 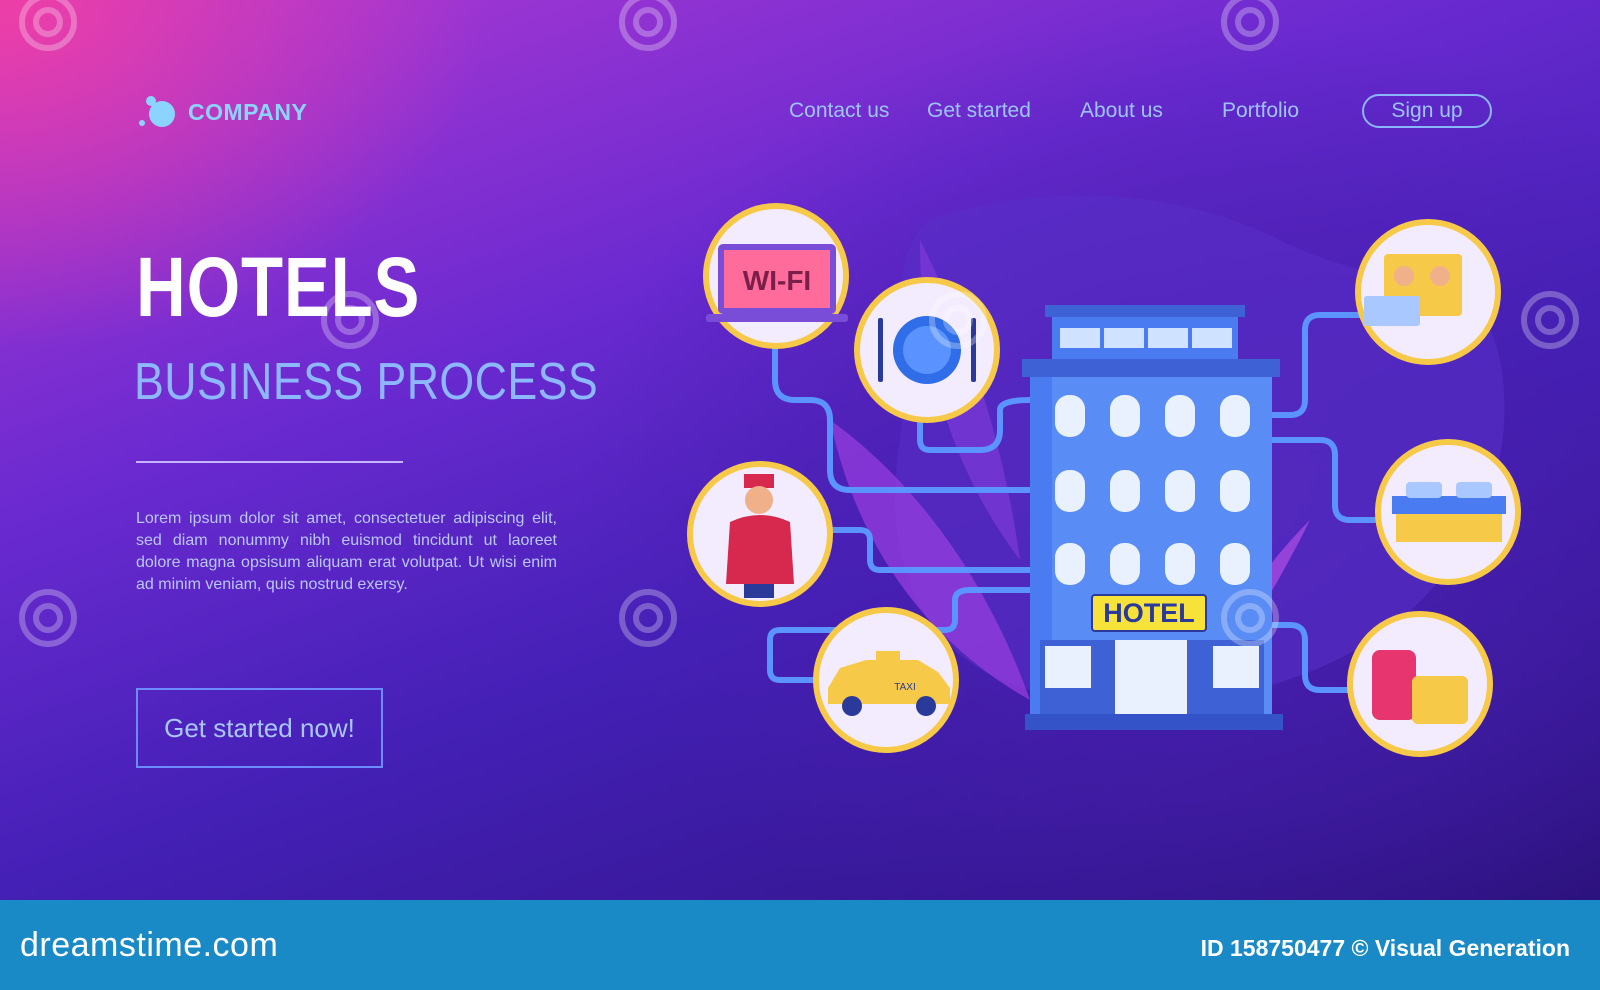 I want to click on service-taxi, so click(x=886, y=680).